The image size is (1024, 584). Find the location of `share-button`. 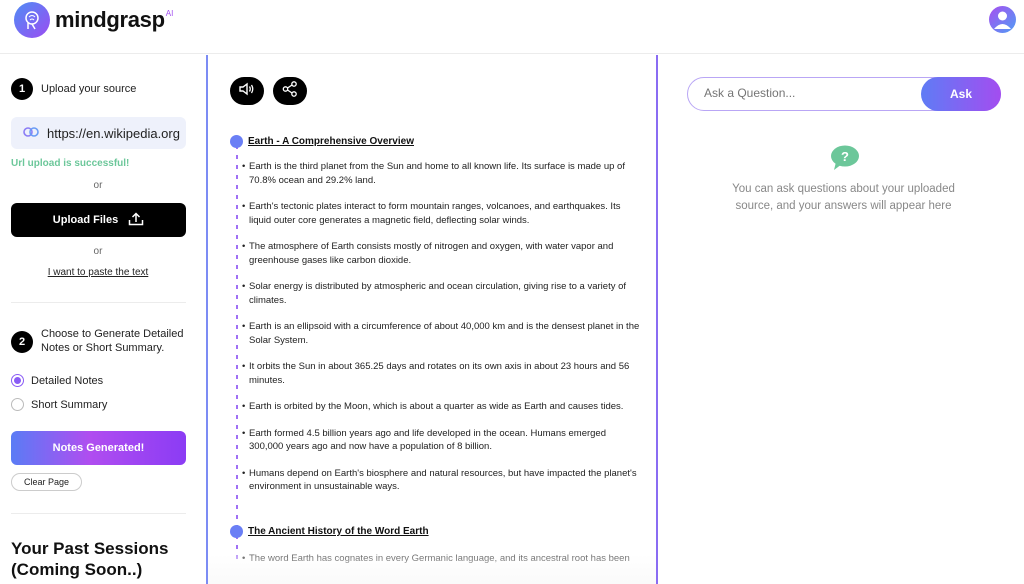

share-button is located at coordinates (290, 91).